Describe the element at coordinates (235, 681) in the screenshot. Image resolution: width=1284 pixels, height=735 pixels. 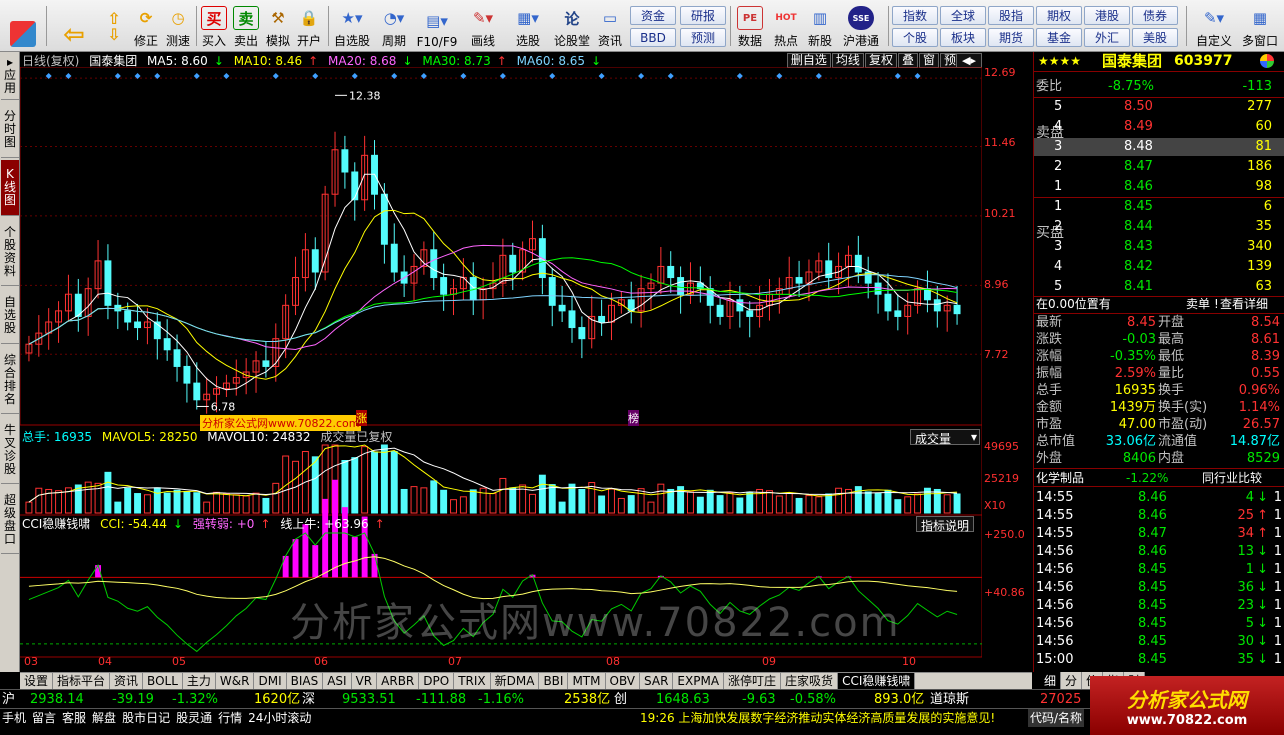
I see `indicator-tab-5: W&R` at that location.